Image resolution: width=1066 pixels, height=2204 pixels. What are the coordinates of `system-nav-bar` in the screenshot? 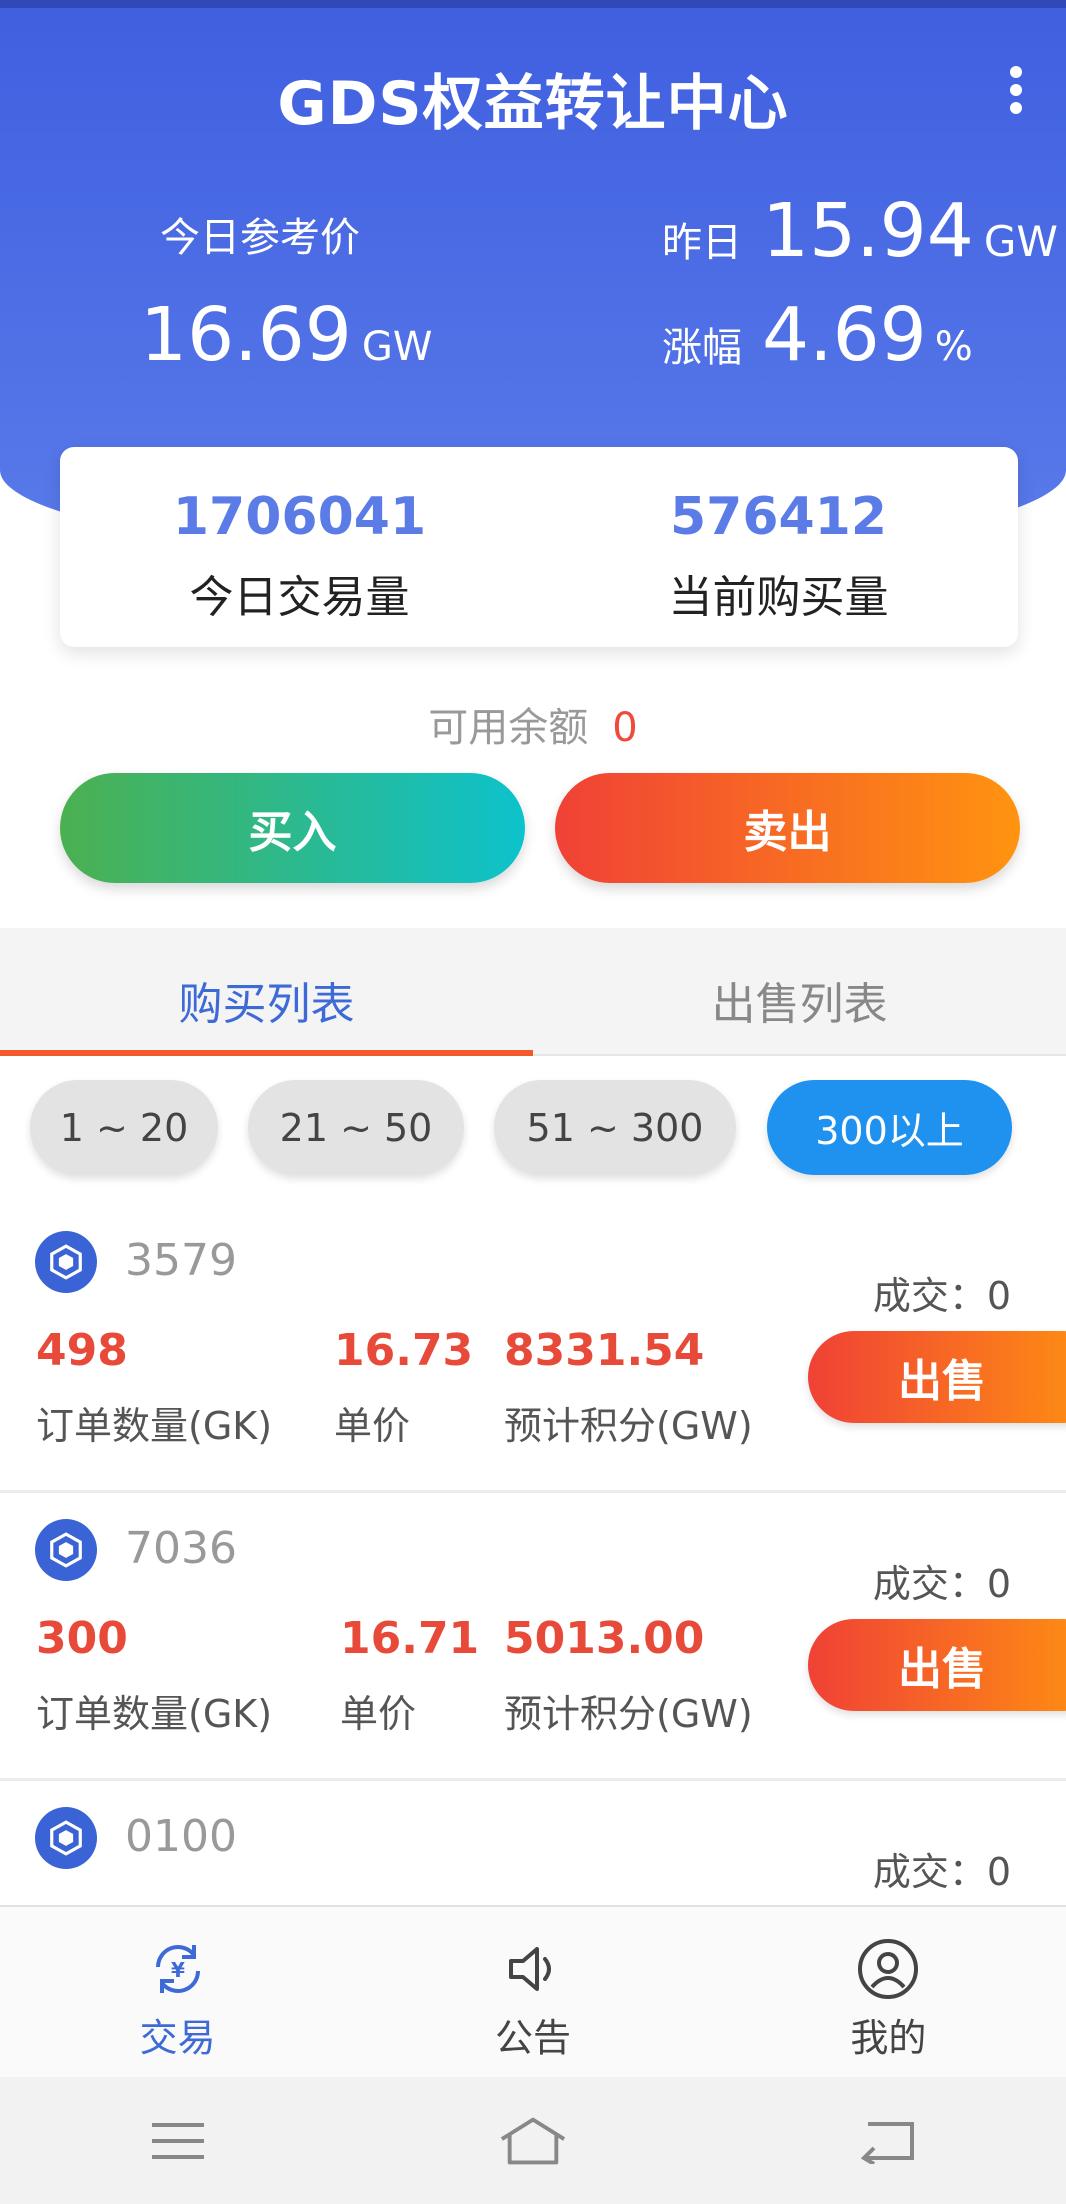 It's located at (533, 2140).